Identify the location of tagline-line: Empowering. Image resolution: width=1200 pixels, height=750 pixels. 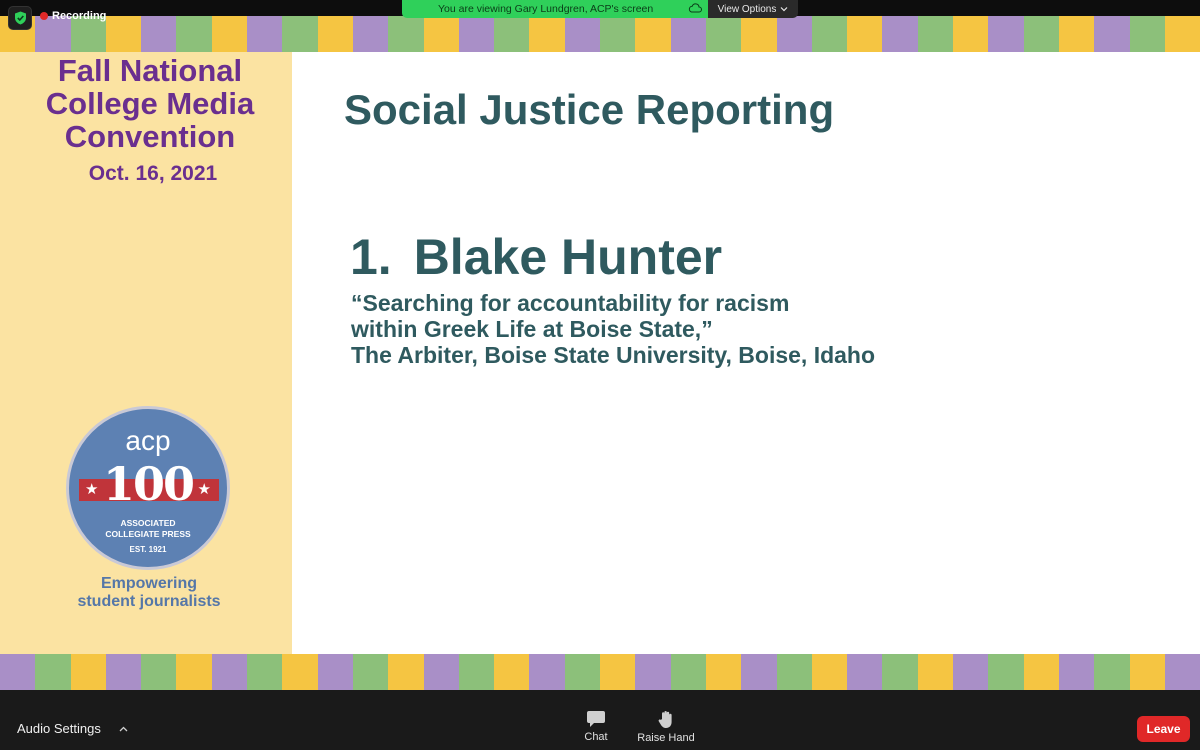
(148, 583).